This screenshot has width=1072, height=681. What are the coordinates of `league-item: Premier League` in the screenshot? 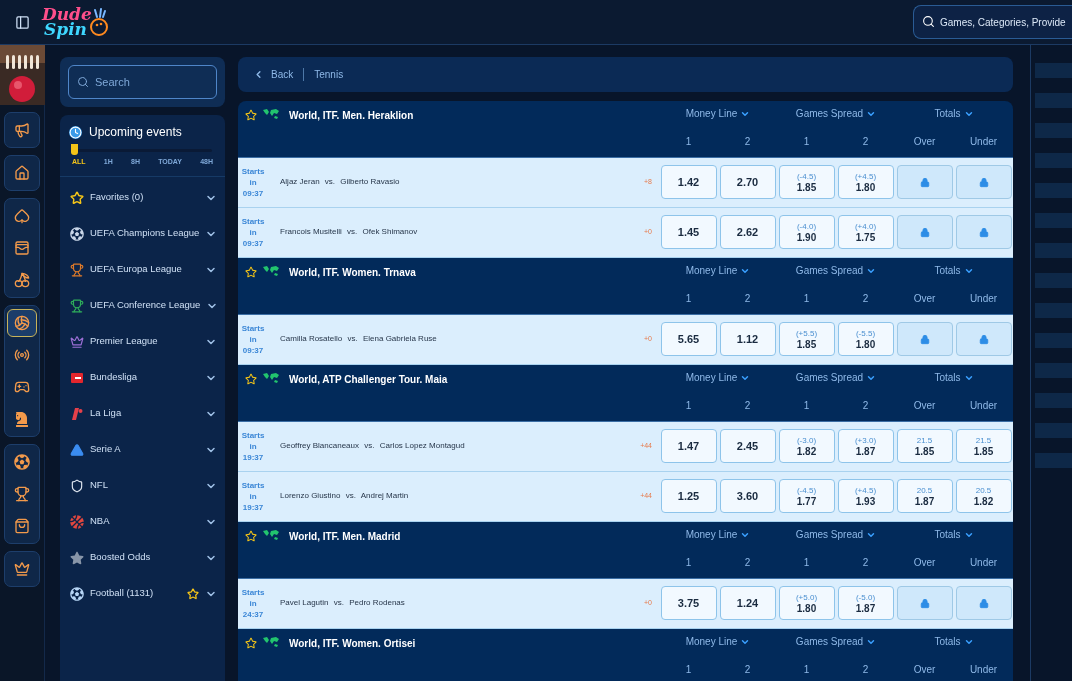 It's located at (142, 341).